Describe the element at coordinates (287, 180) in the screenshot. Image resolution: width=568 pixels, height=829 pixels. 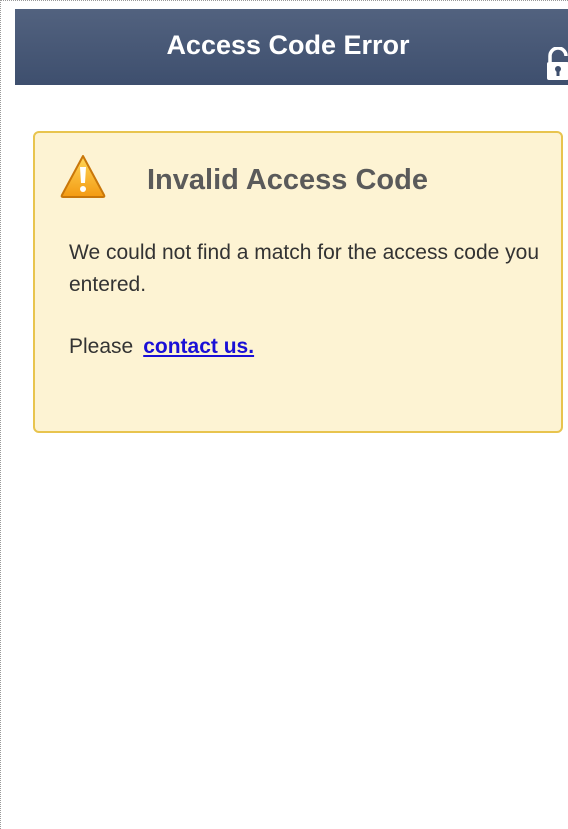
I see `alert-title: Invalid Access Code` at that location.